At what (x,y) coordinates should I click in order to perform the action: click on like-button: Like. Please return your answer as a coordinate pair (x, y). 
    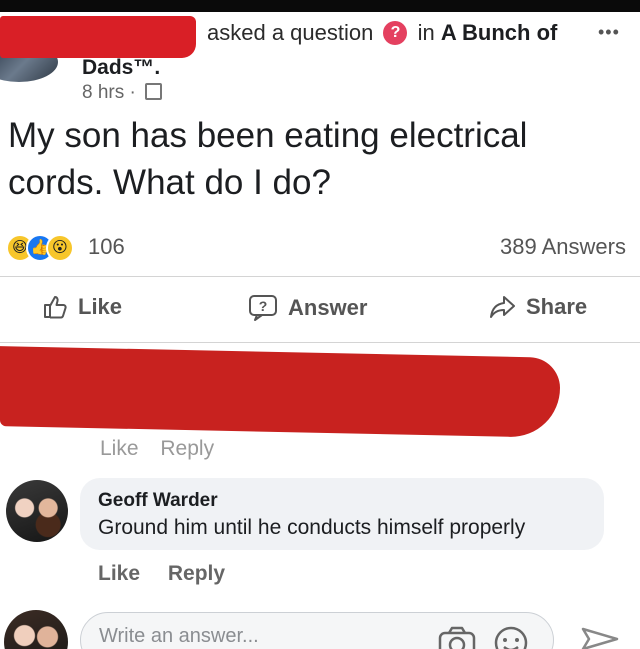
    Looking at the image, I should click on (82, 307).